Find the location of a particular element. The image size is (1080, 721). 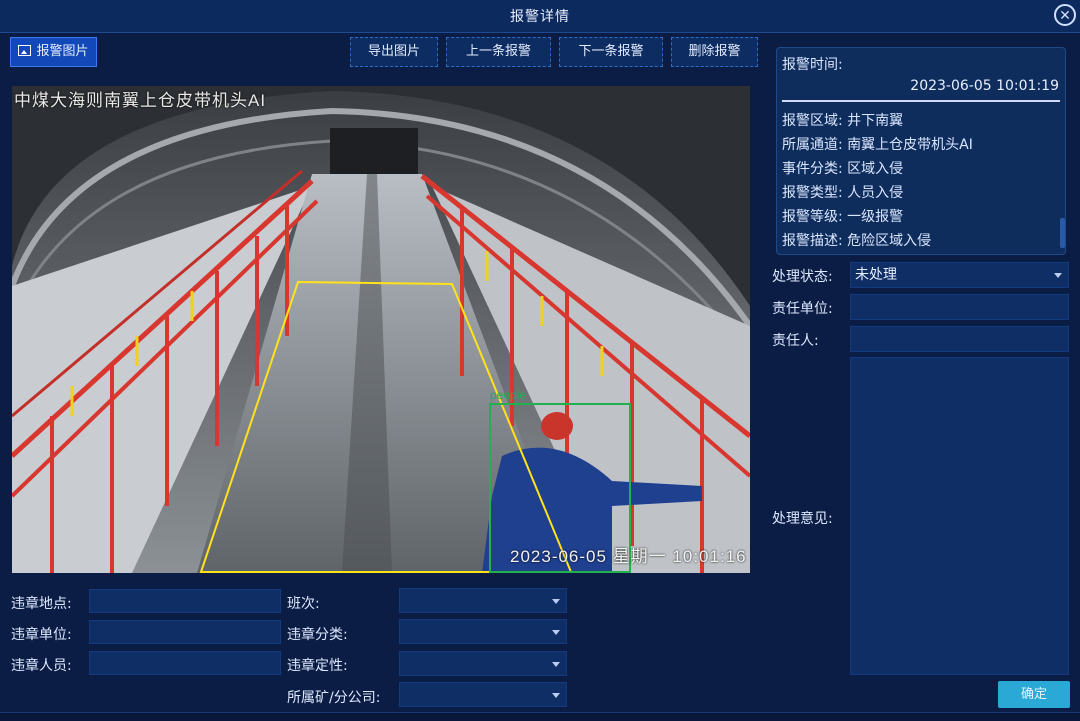

alarm-time-label: 报警时间: is located at coordinates (812, 65).